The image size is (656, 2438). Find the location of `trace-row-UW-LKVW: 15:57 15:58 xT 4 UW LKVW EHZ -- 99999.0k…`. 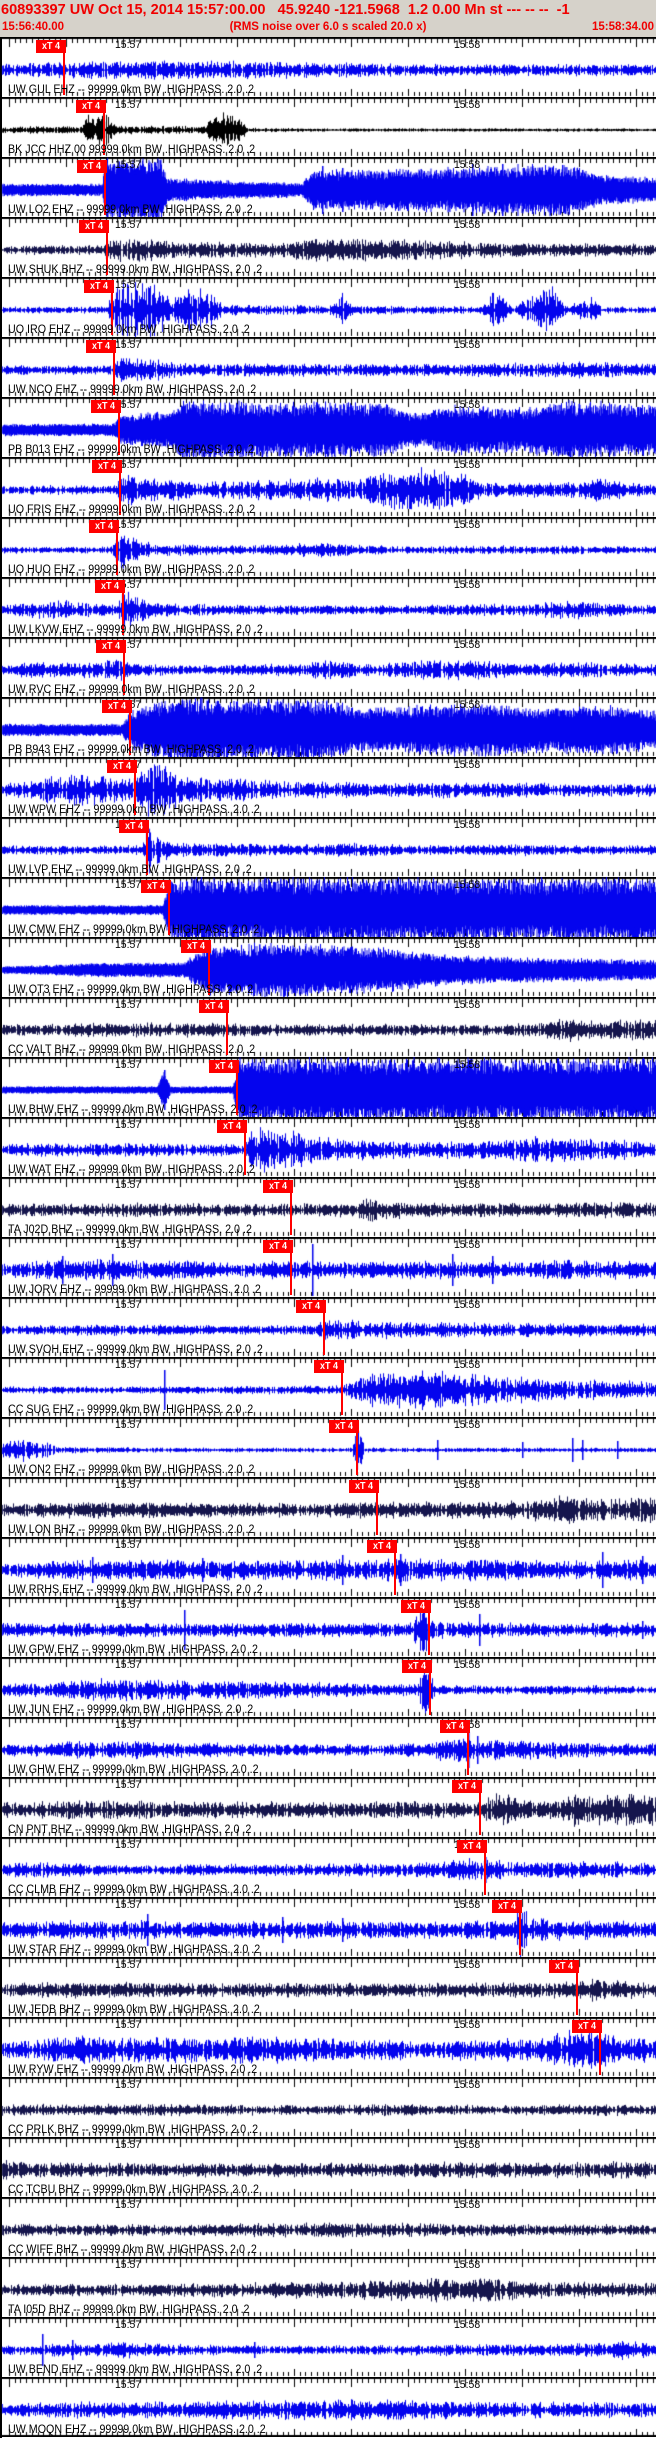

trace-row-UW-LKVW: 15:57 15:58 xT 4 UW LKVW EHZ -- 99999.0k… is located at coordinates (328, 607).